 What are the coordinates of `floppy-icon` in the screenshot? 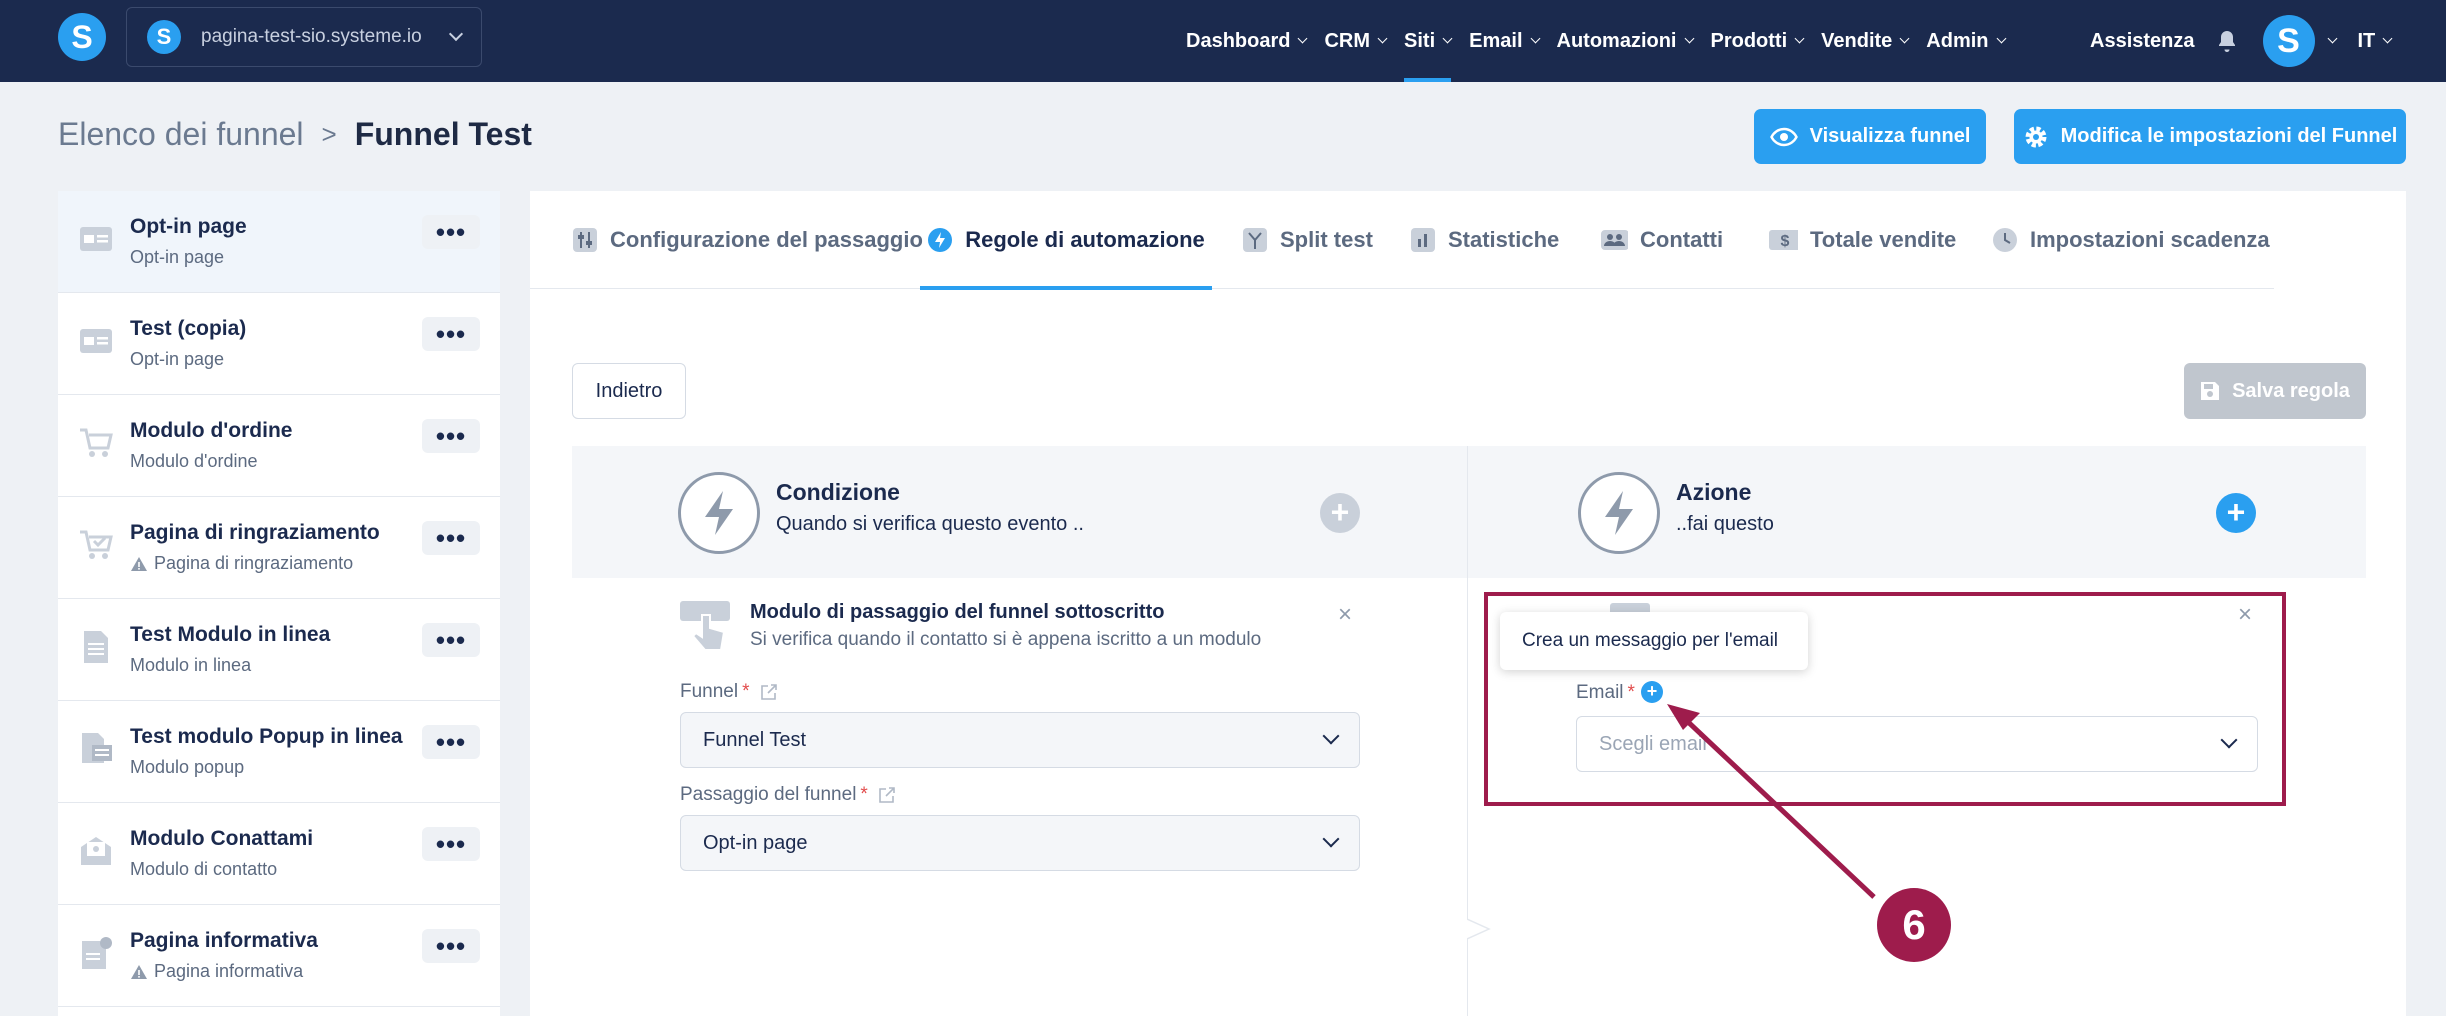 It's located at (2210, 391).